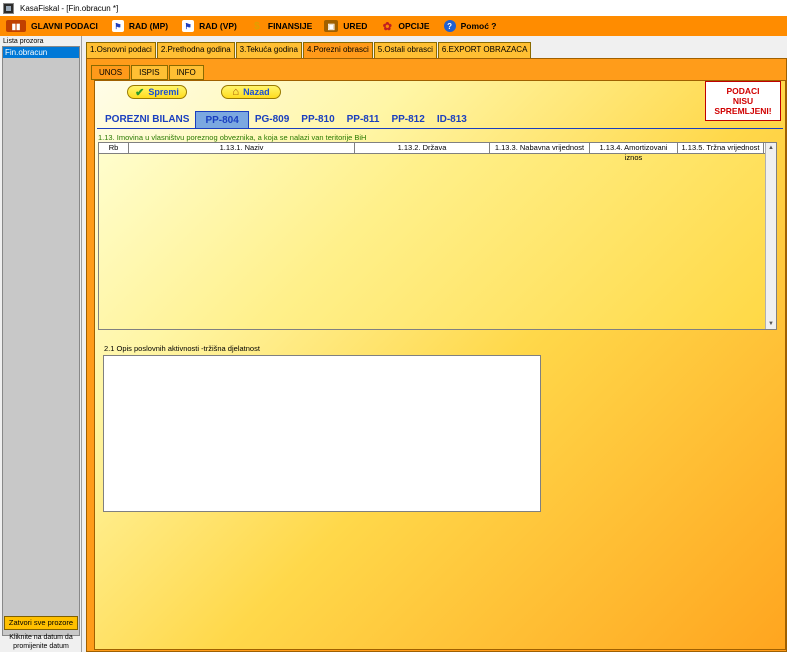  Describe the element at coordinates (355, 26) in the screenshot. I see `menu-label: URED` at that location.